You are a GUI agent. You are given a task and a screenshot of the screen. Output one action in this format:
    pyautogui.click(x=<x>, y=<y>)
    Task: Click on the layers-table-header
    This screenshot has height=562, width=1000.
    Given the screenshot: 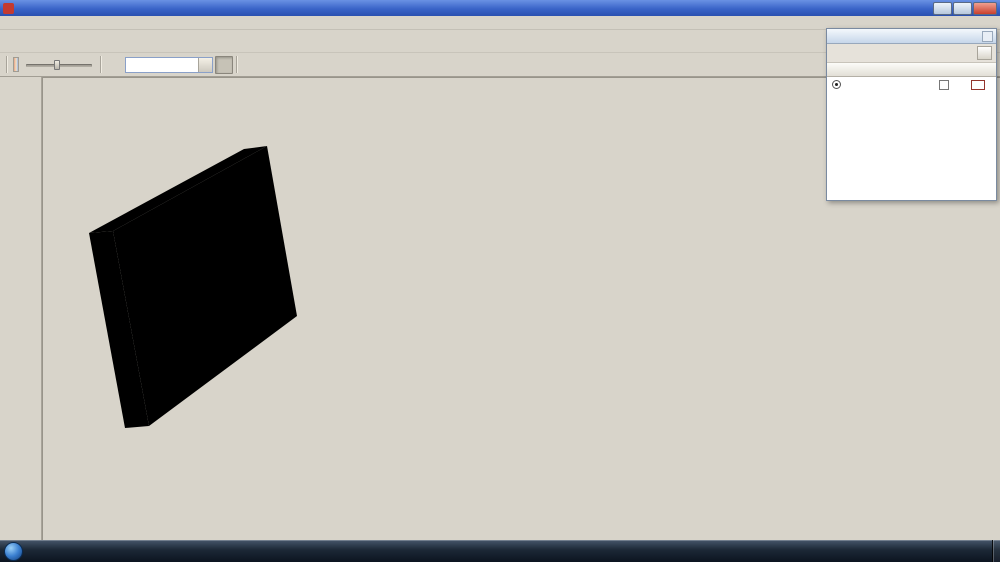 What is the action you would take?
    pyautogui.click(x=911, y=70)
    